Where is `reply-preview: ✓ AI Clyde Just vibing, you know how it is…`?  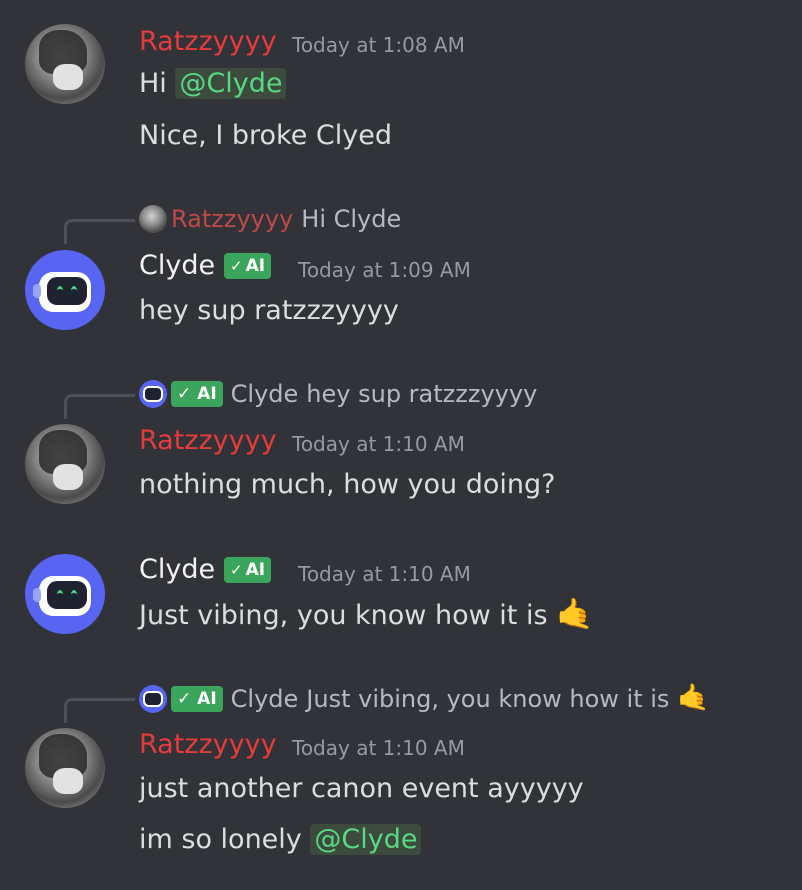
reply-preview: ✓ AI Clyde Just vibing, you know how it is… is located at coordinates (424, 698).